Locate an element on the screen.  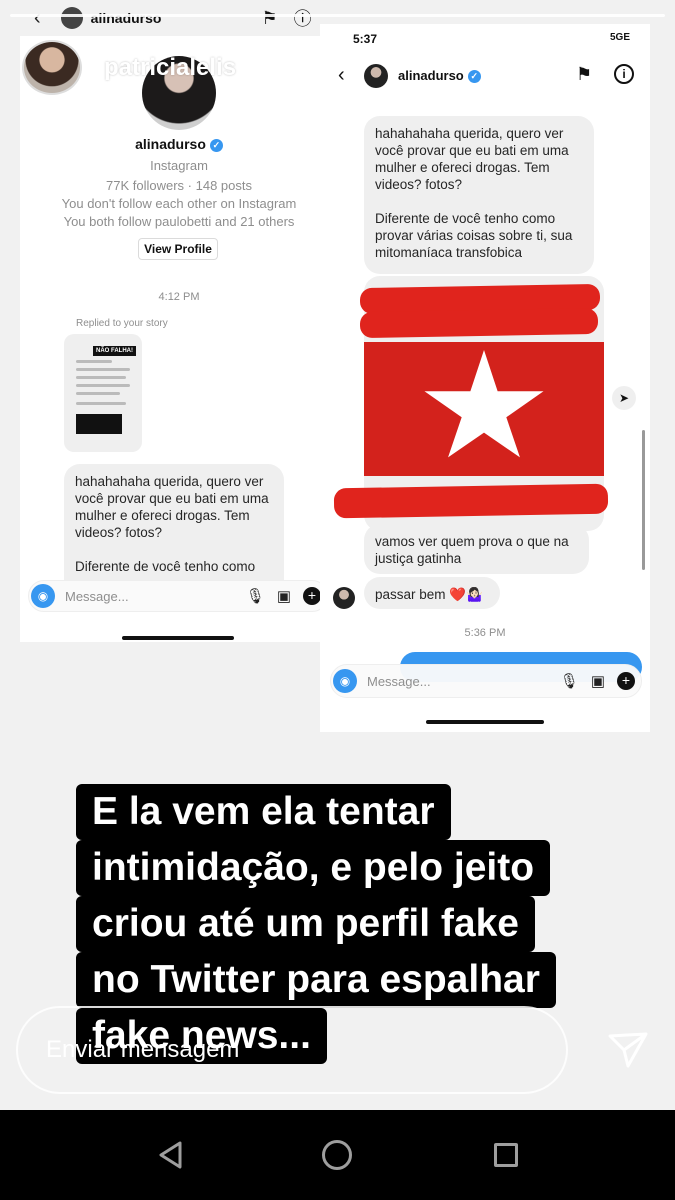
profile-name: alinadurso ✓ is located at coordinates (179, 144).